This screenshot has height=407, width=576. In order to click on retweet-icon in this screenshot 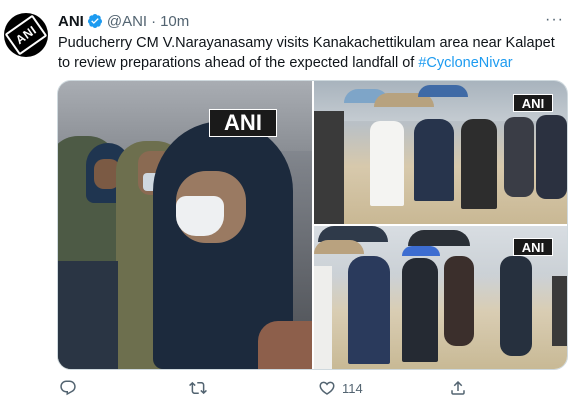, I will do `click(198, 388)`.